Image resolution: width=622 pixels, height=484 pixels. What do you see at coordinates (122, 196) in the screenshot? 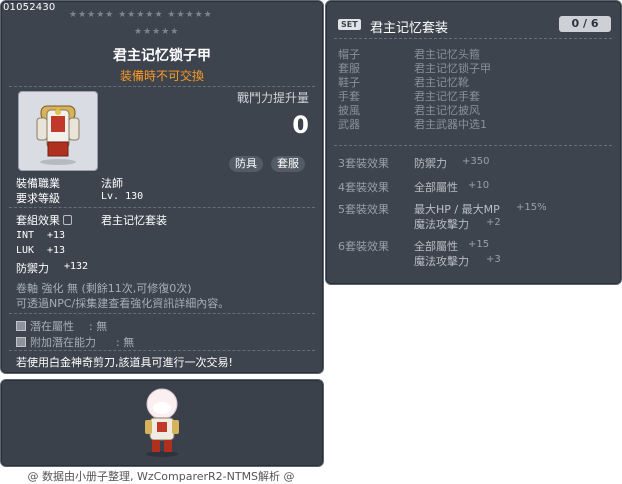
I see `level-value: Lv. 130` at bounding box center [122, 196].